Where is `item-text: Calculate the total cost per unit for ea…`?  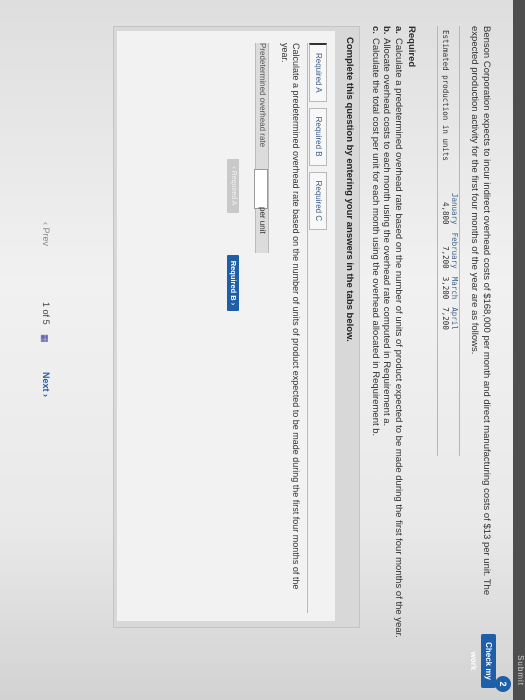
item-text: Calculate the total cost per unit for ea… is located at coordinates (375, 237).